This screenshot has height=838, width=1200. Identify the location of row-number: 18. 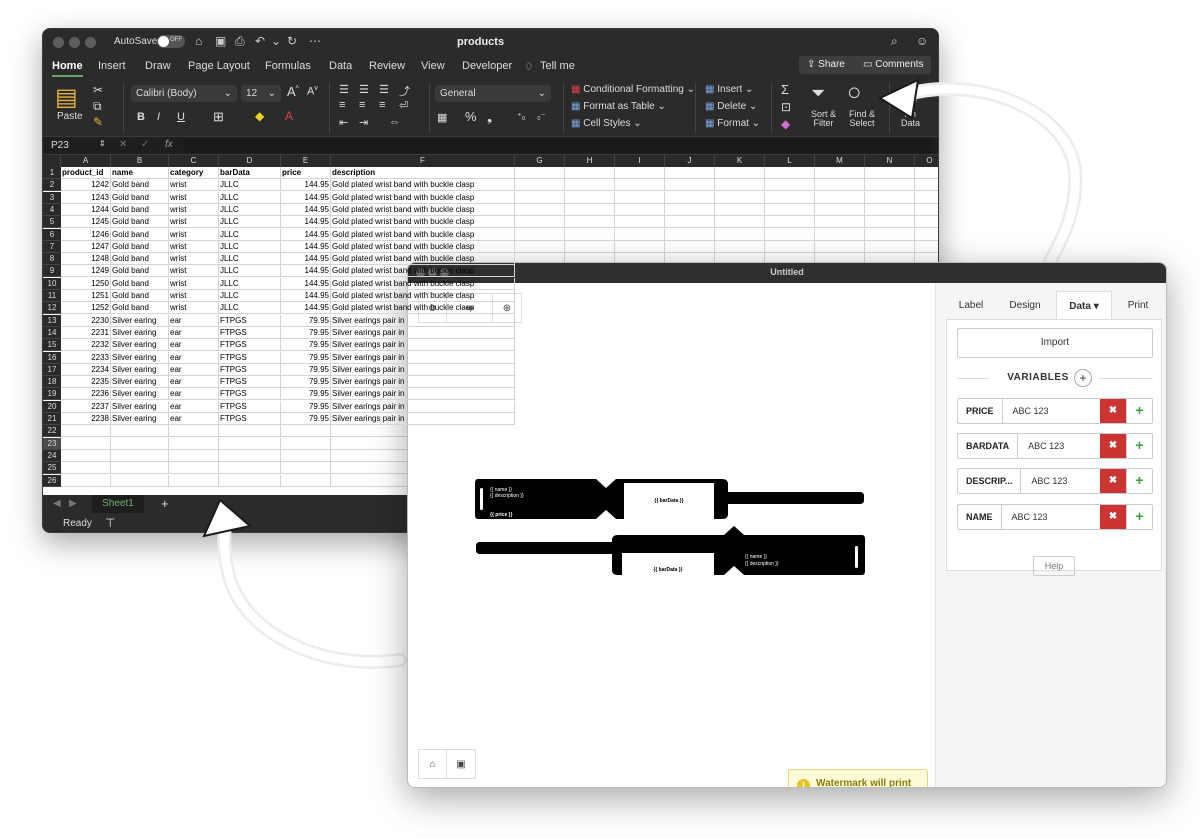
(52, 382).